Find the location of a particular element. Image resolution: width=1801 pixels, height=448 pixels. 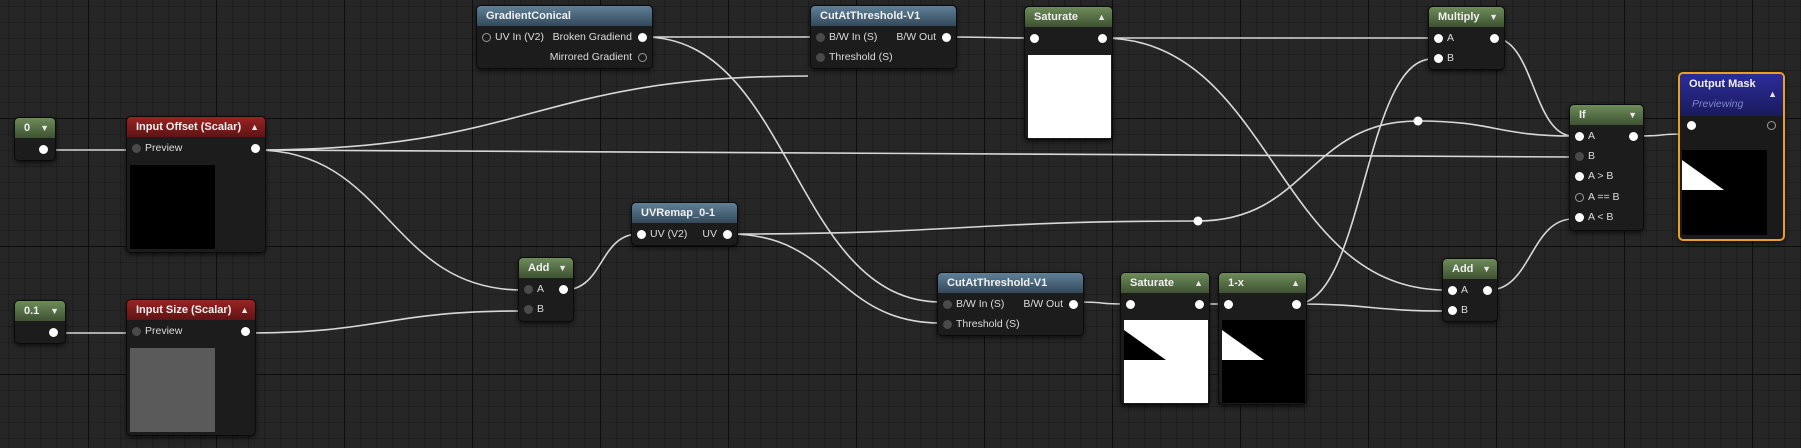

node-title: Input Offset (Scalar) is located at coordinates (189, 127).